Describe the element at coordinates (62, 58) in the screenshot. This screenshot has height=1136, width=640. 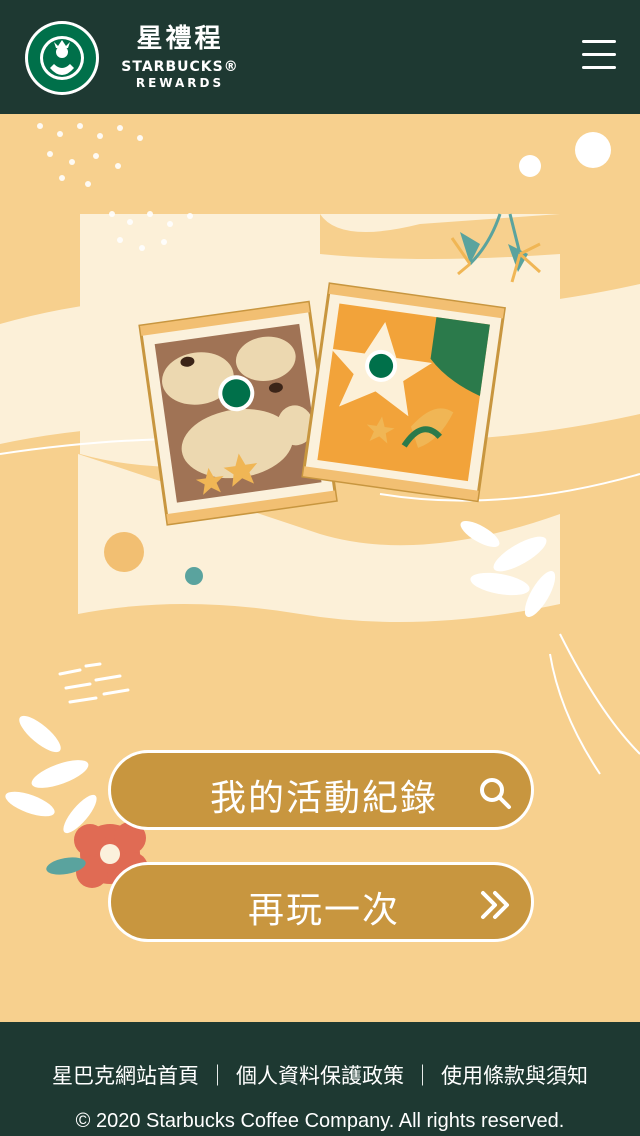
I see `starbucks-logo` at that location.